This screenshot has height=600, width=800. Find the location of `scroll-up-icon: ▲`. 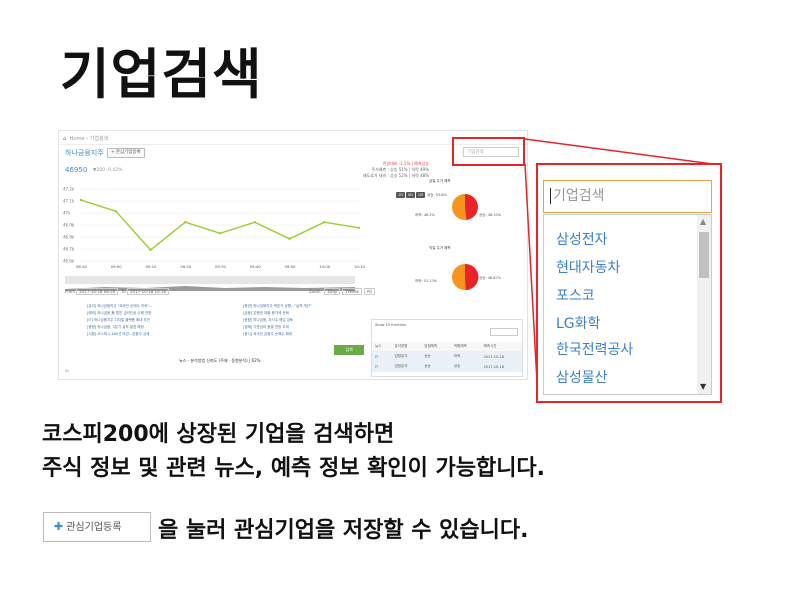

scroll-up-icon: ▲ is located at coordinates (703, 222).